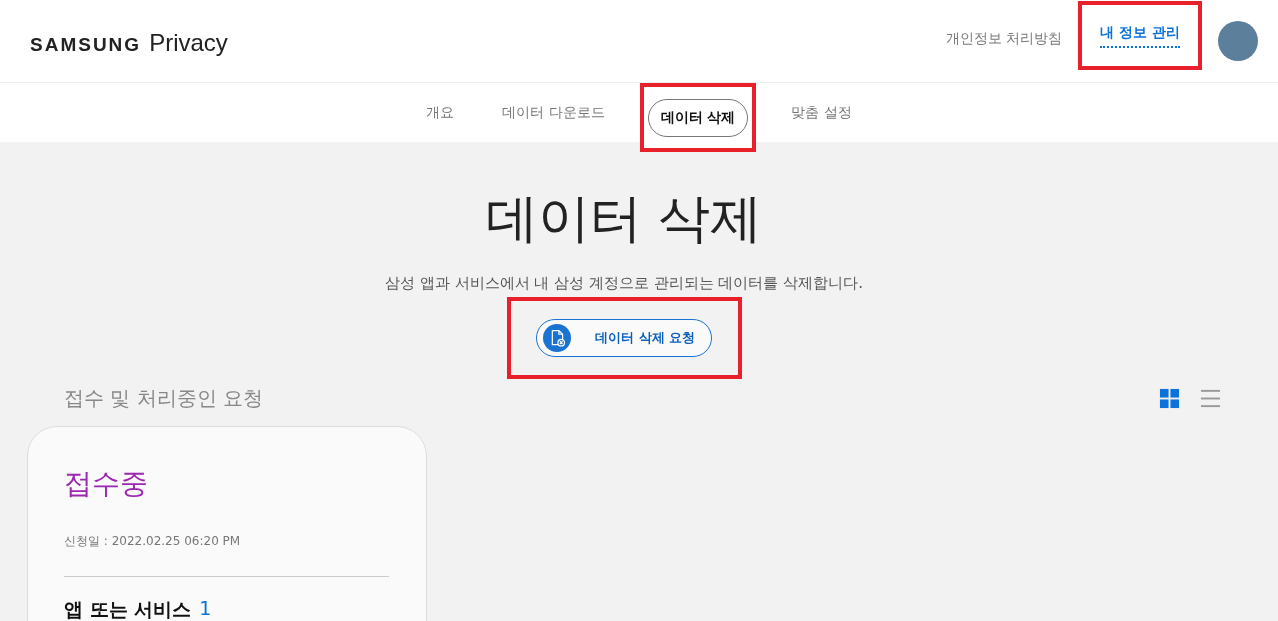 The image size is (1278, 621). I want to click on delete-request-button: 데이터 삭제 요청, so click(624, 338).